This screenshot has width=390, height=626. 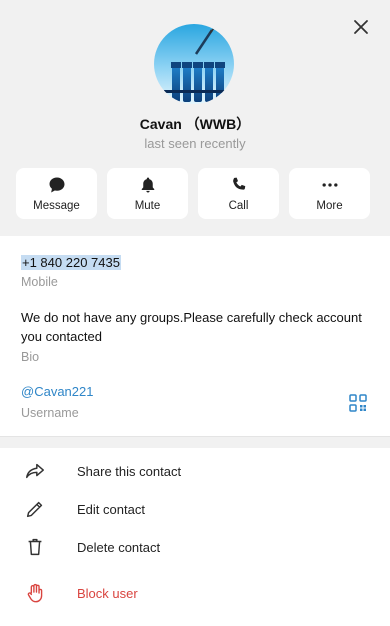 What do you see at coordinates (147, 206) in the screenshot?
I see `mute-label: Mute` at bounding box center [147, 206].